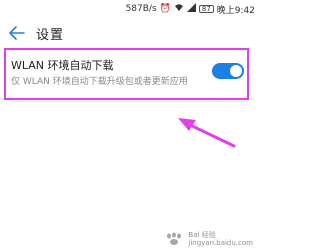 This screenshot has width=320, height=251. What do you see at coordinates (165, 8) in the screenshot?
I see `alarm-icon: ⏰` at bounding box center [165, 8].